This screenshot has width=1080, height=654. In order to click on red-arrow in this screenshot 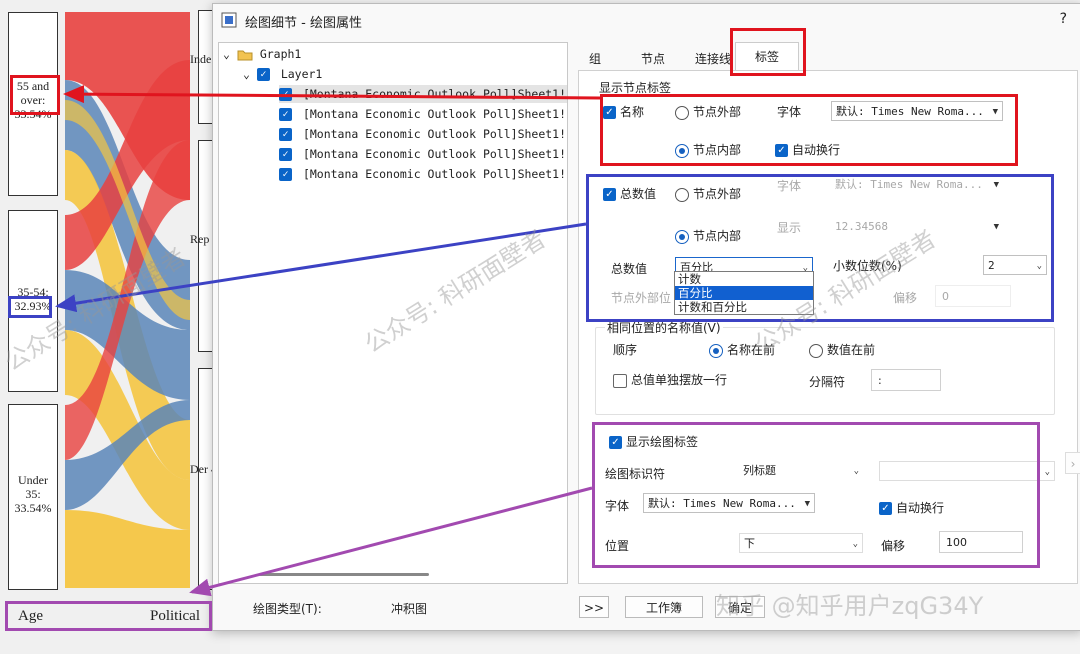, I will do `click(332, 94)`.